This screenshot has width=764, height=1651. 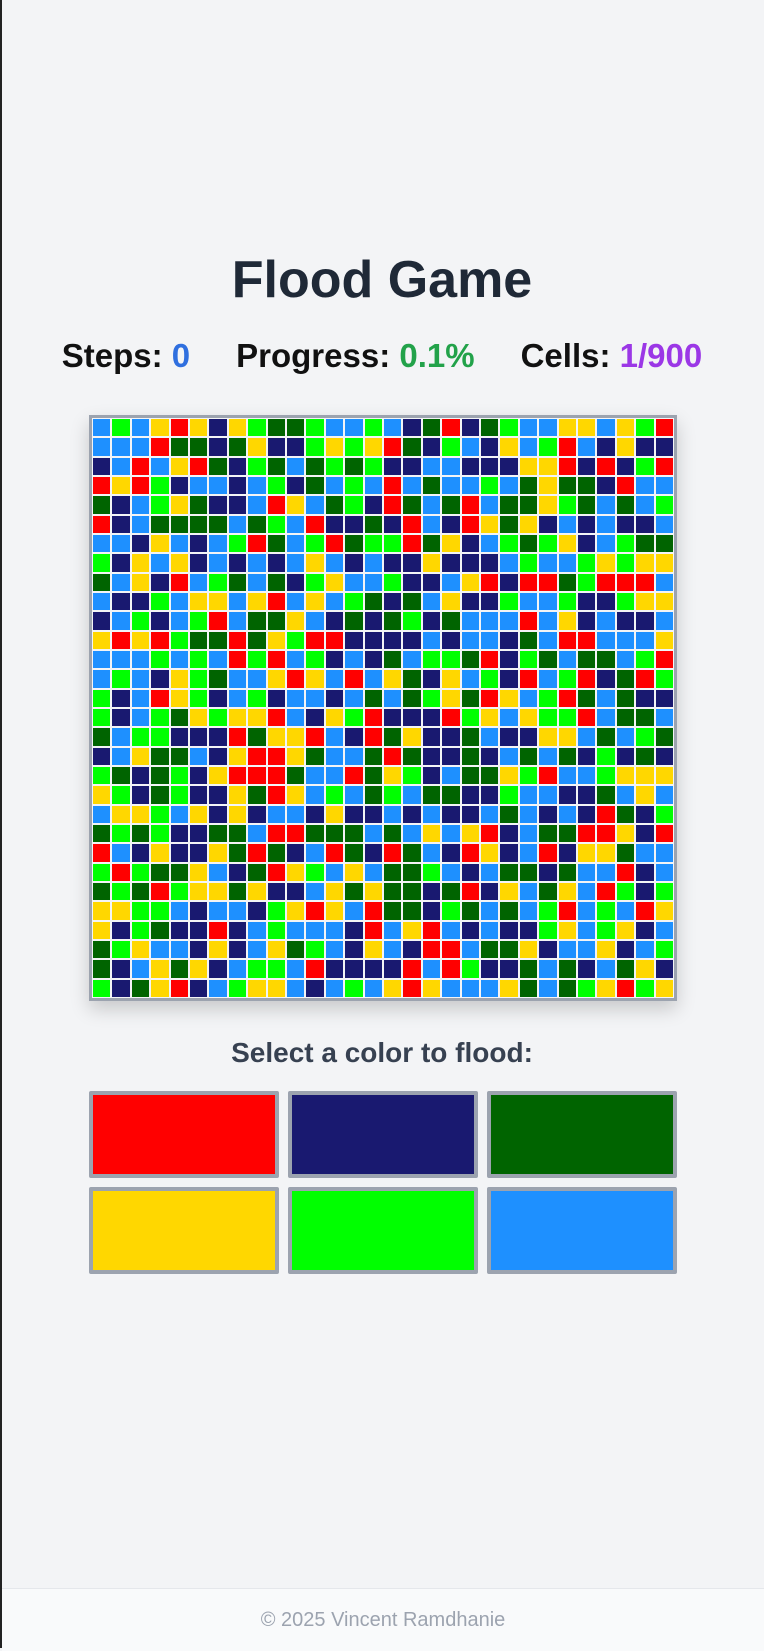 I want to click on steps-stat: Steps: 0, so click(x=126, y=356).